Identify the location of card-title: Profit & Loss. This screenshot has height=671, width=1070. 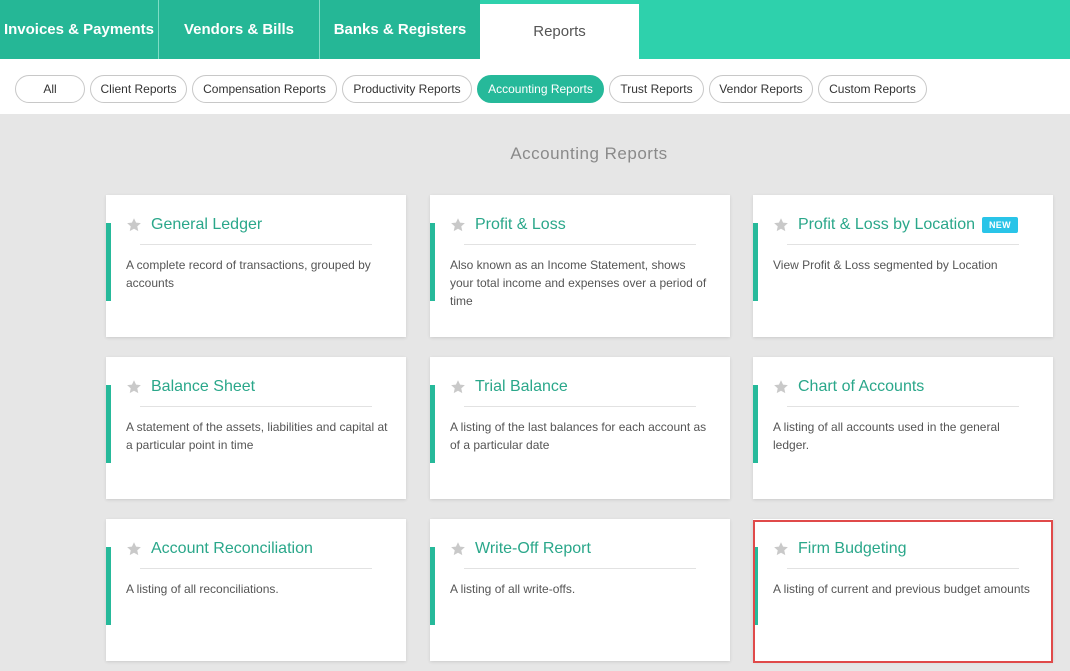
(520, 224).